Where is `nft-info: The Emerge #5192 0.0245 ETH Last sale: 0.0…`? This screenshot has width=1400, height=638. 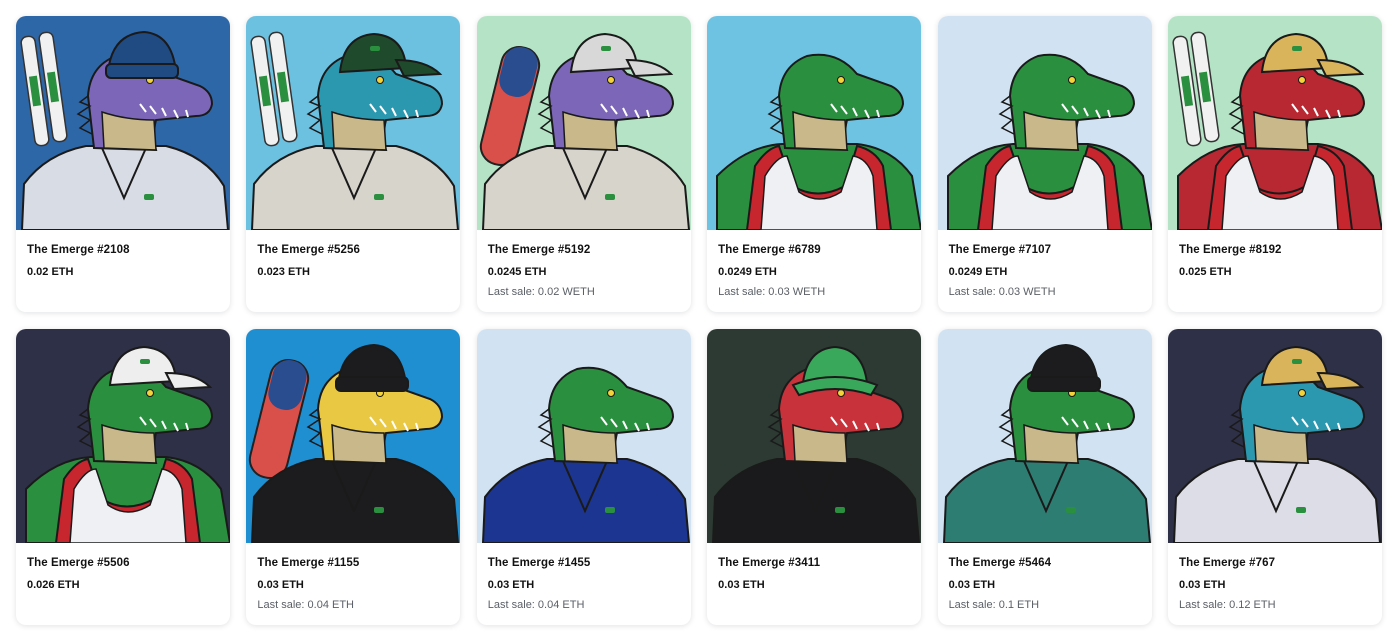
nft-info: The Emerge #5192 0.0245 ETH Last sale: 0.0… is located at coordinates (584, 265).